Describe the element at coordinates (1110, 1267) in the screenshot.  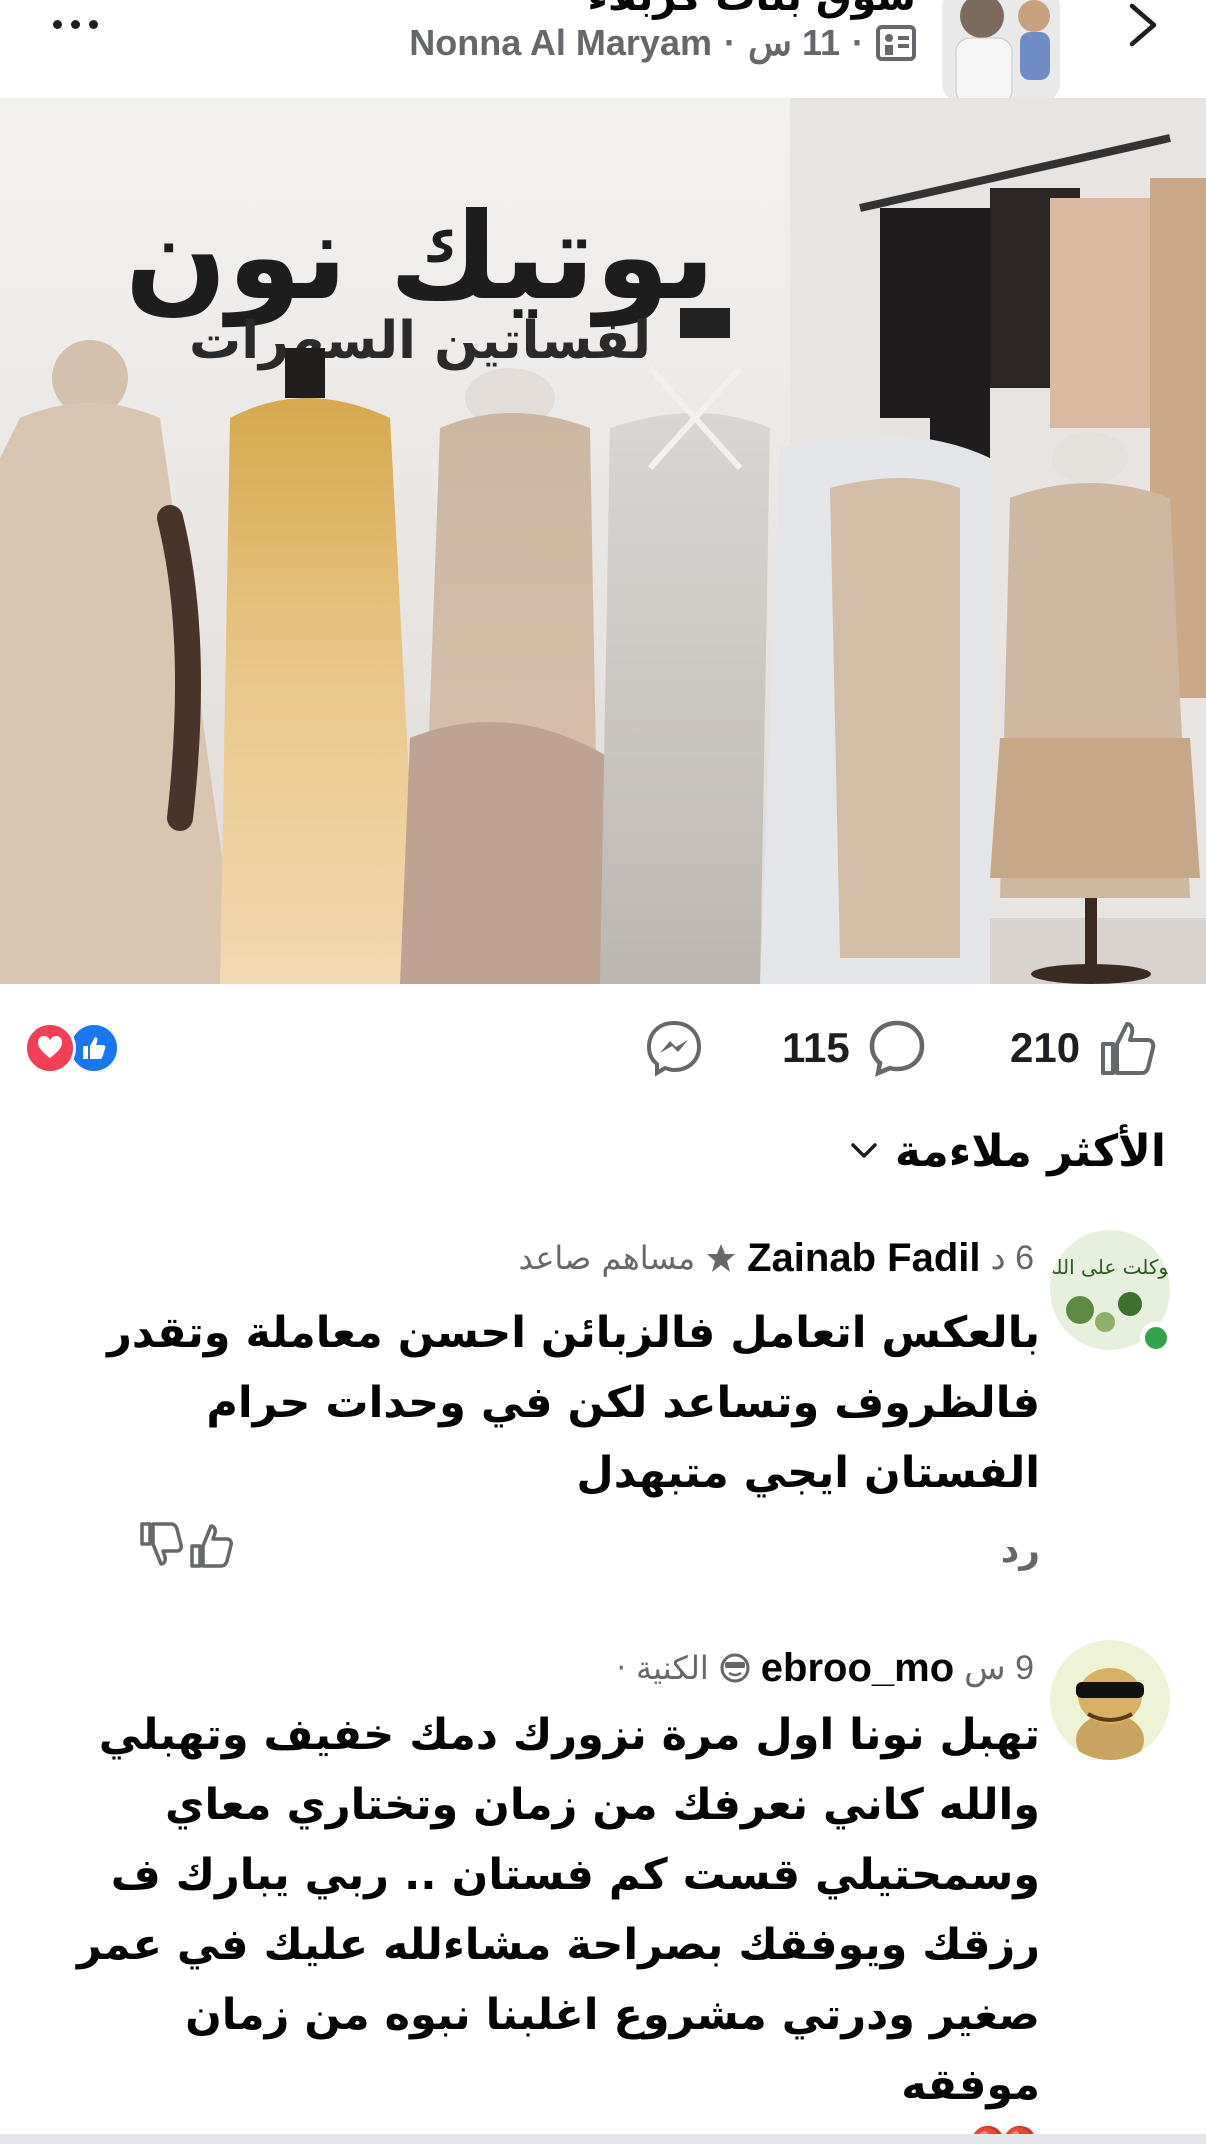
I see `avatar-text: توكلت على الله` at that location.